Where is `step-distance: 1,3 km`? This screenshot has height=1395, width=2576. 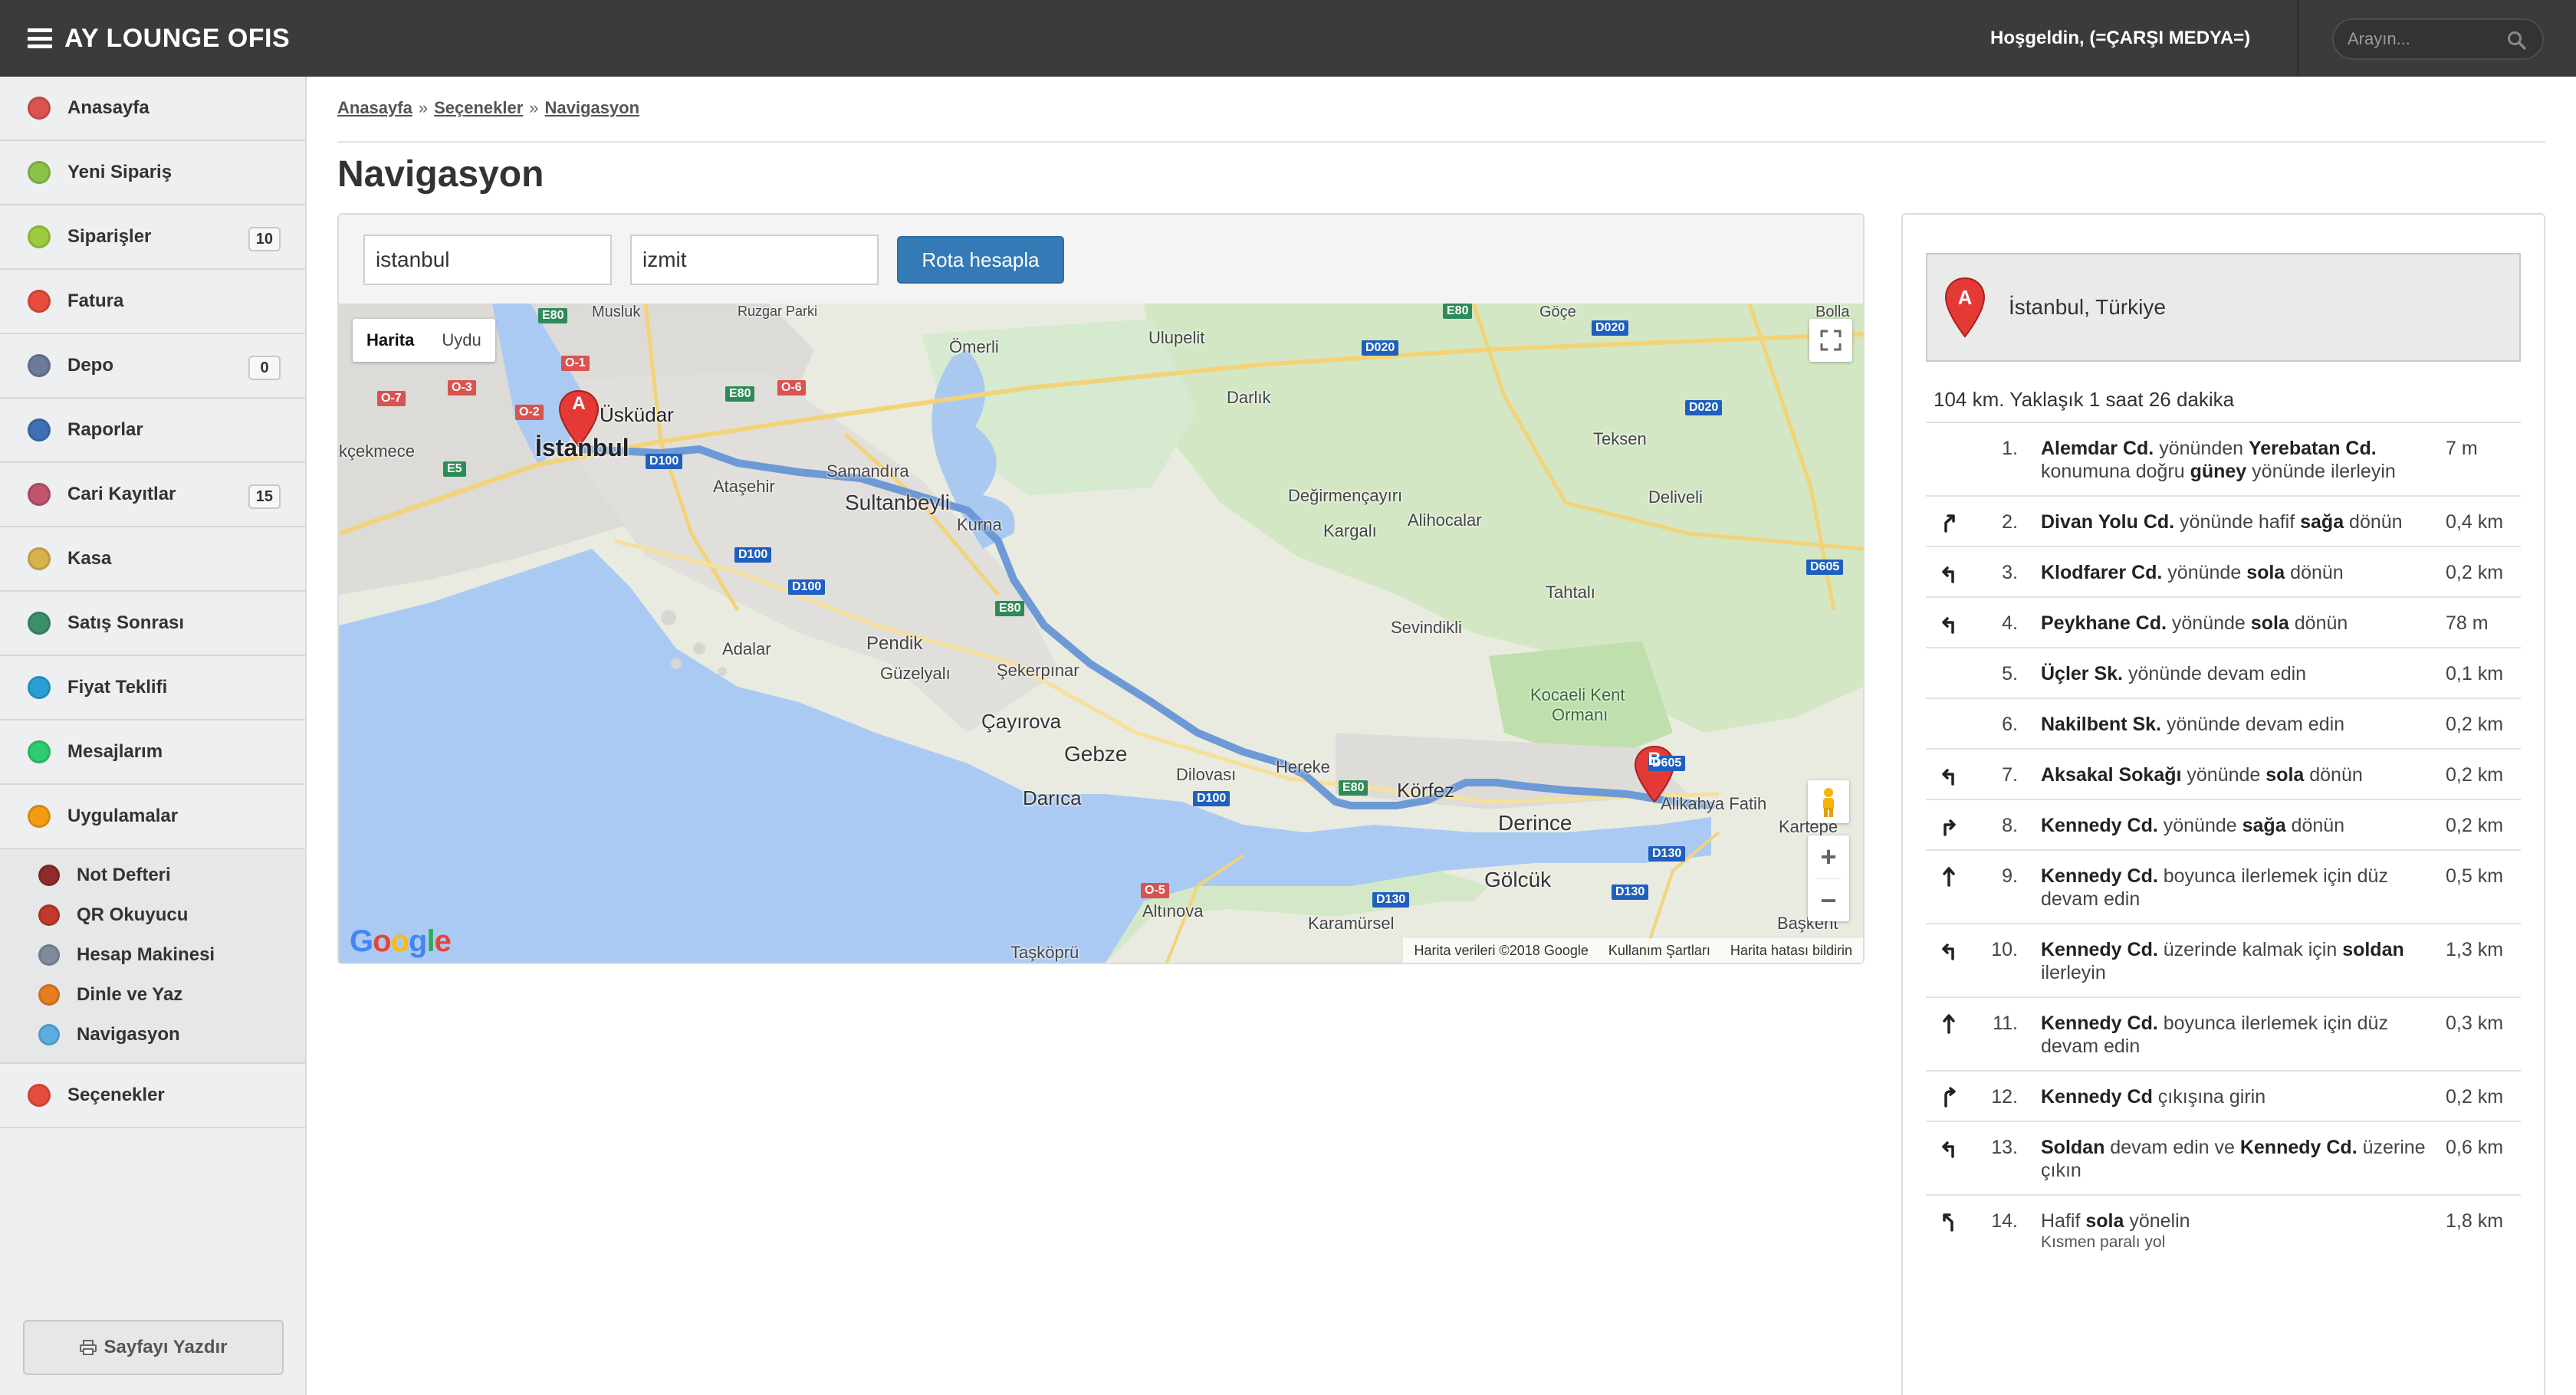
step-distance: 1,3 km is located at coordinates (2475, 950).